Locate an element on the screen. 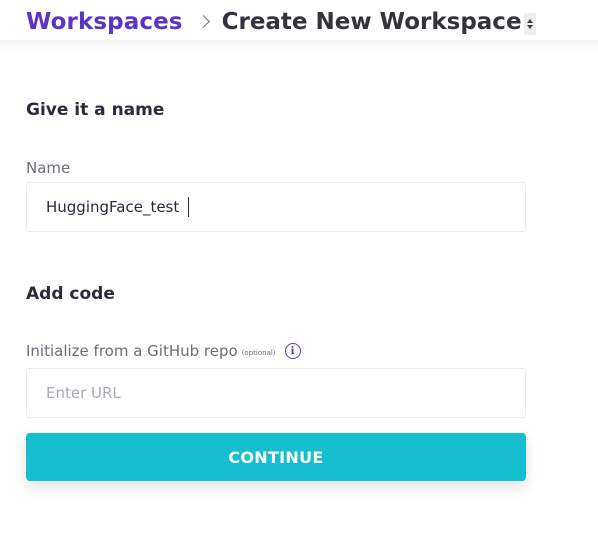 The image size is (598, 533). breadcrumb-workspaces-link: Workspaces is located at coordinates (104, 22).